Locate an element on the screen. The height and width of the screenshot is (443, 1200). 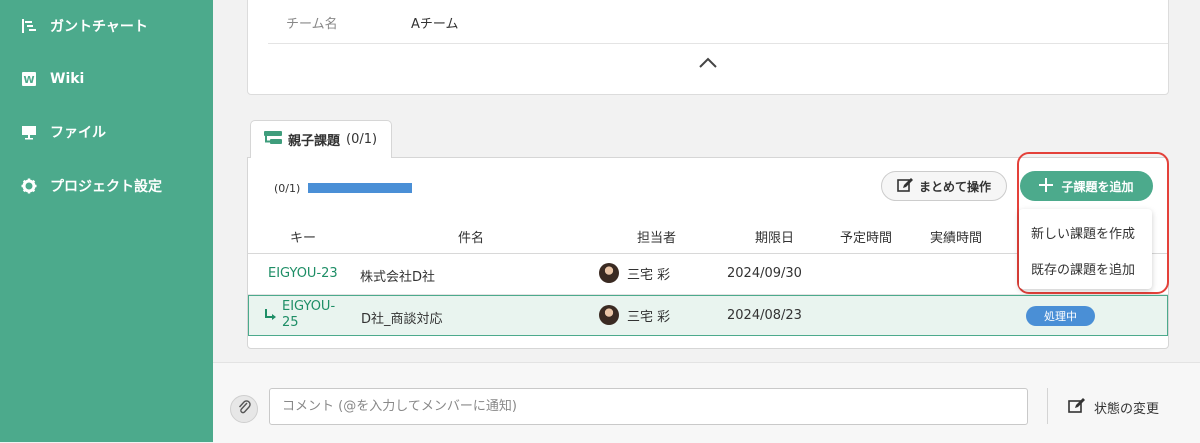
status-badge: 処理中 is located at coordinates (1060, 316).